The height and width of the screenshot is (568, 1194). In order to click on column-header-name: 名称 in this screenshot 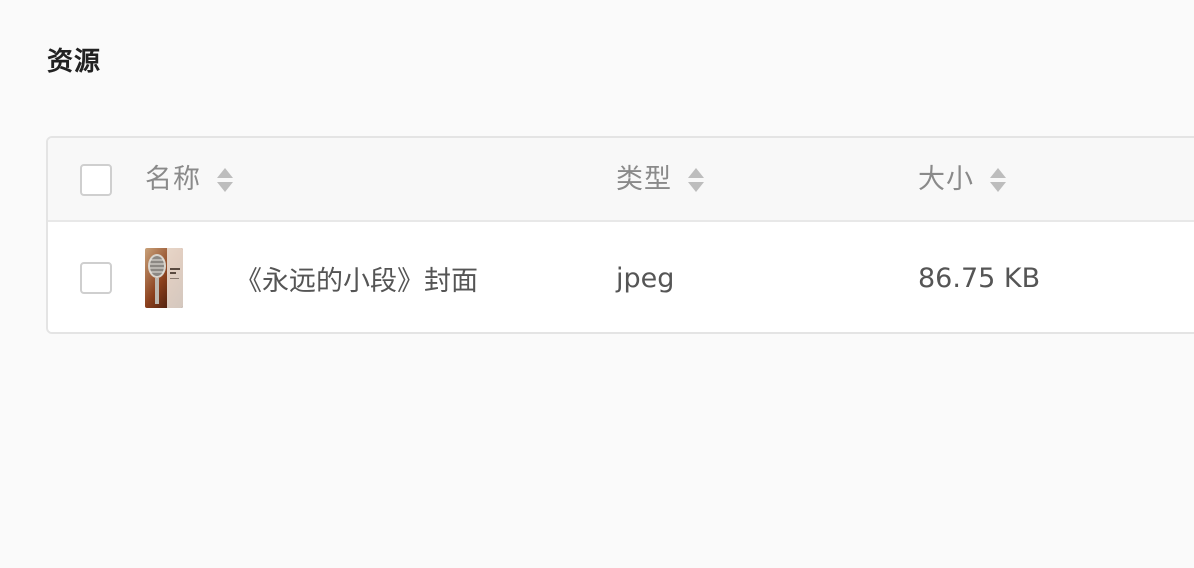, I will do `click(189, 180)`.